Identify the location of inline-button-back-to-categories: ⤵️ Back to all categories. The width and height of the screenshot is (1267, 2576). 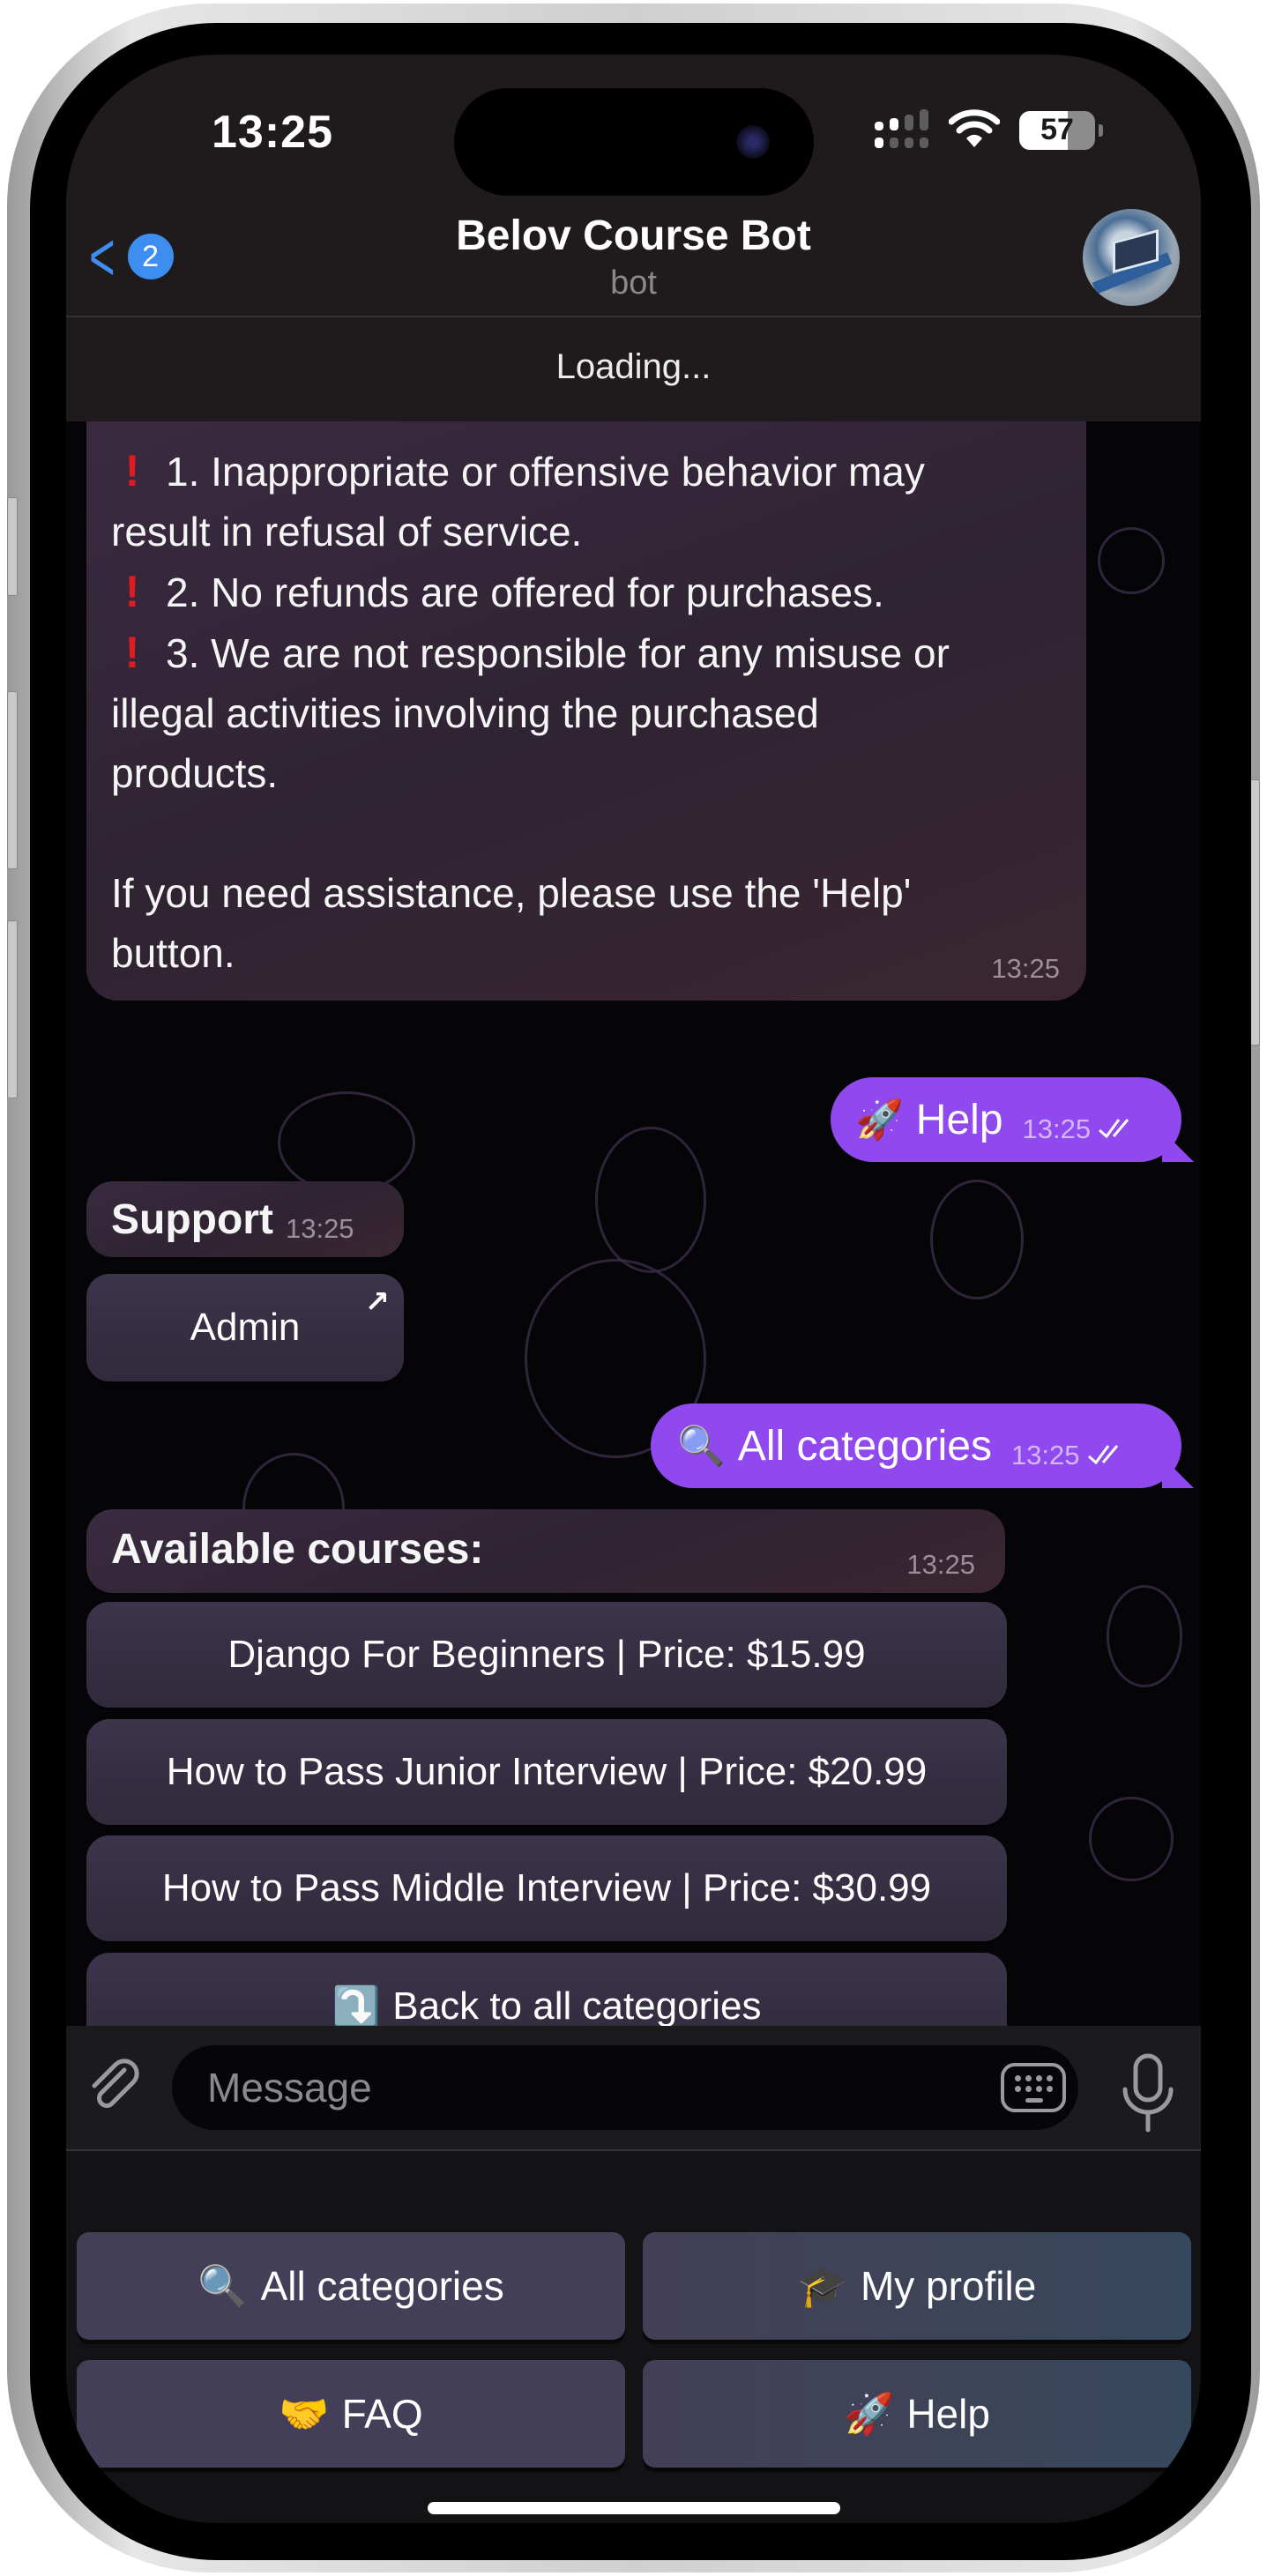
(546, 1989).